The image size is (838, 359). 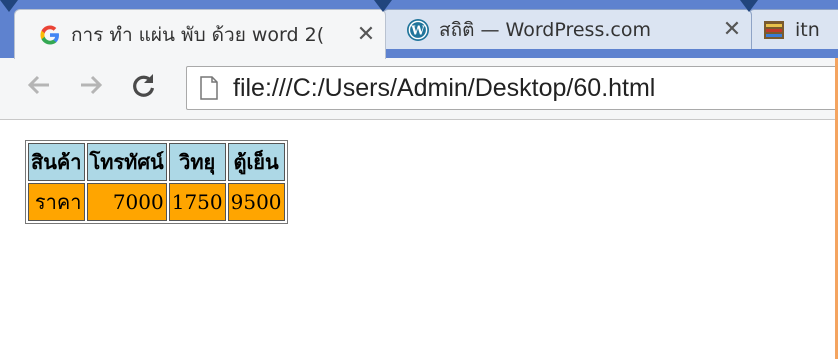 I want to click on arrow-left-icon, so click(x=39, y=87).